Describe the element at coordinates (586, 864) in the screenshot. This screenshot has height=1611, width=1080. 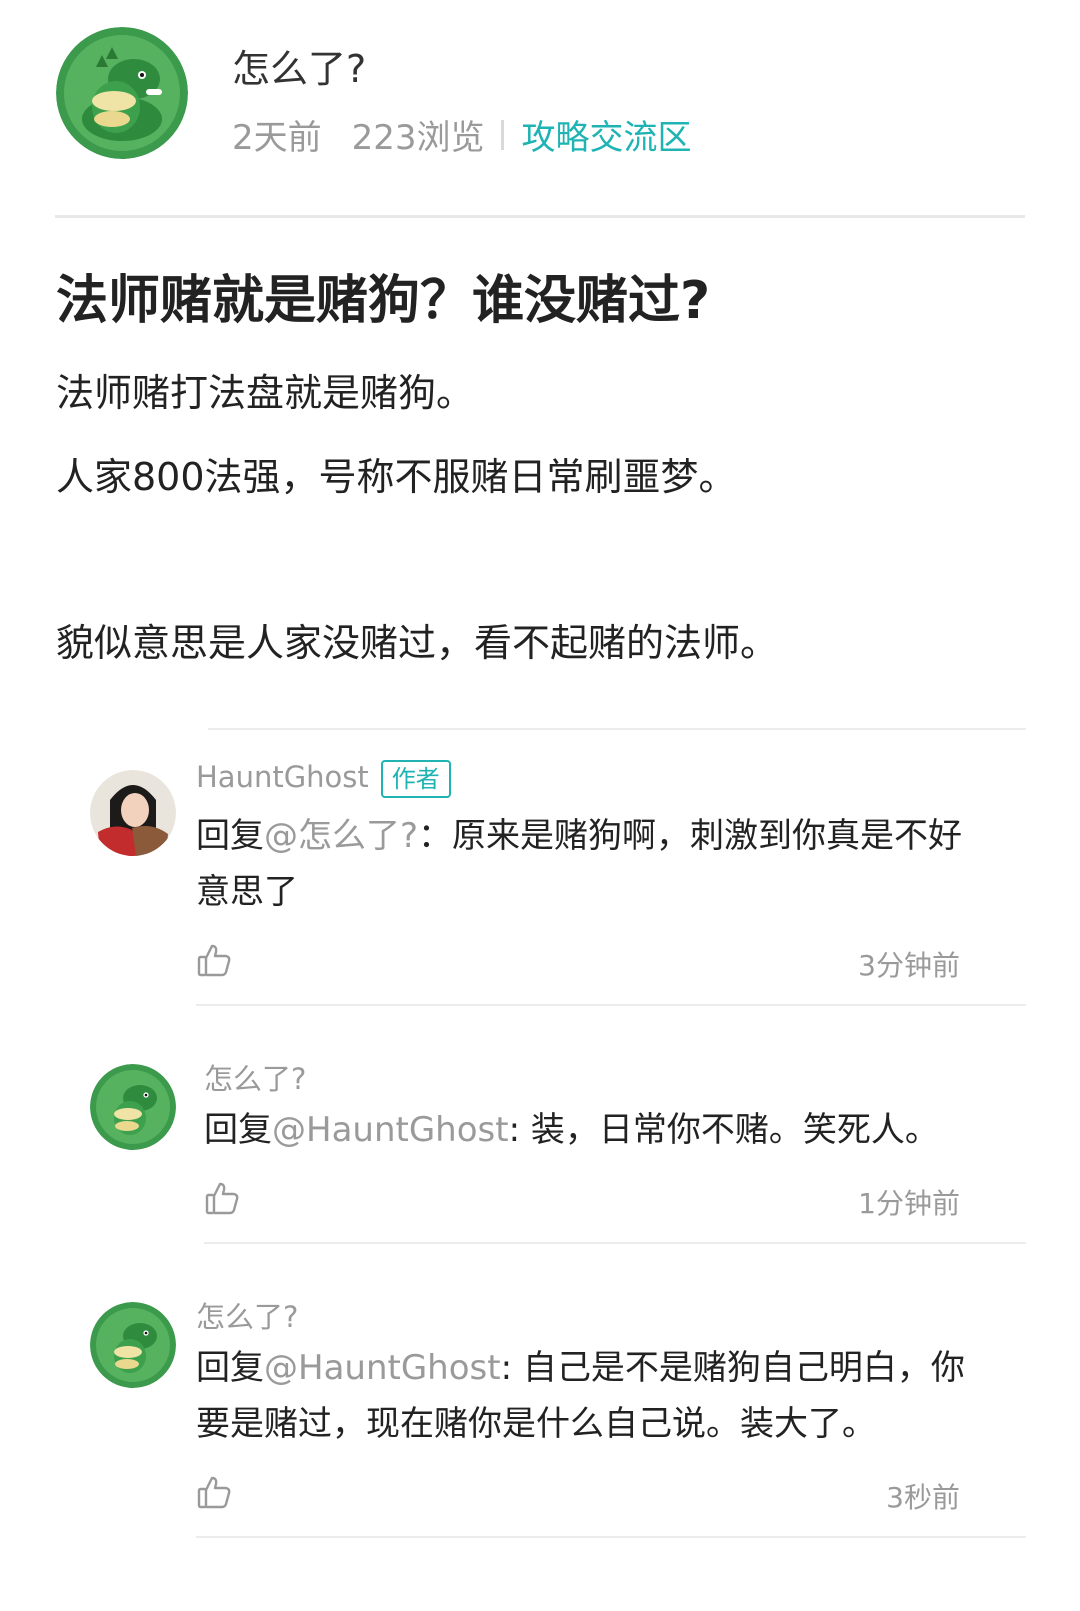
I see `comment-text: 回复@怎么了?：原来是赌狗啊，刺激到你真是不好意思了` at that location.